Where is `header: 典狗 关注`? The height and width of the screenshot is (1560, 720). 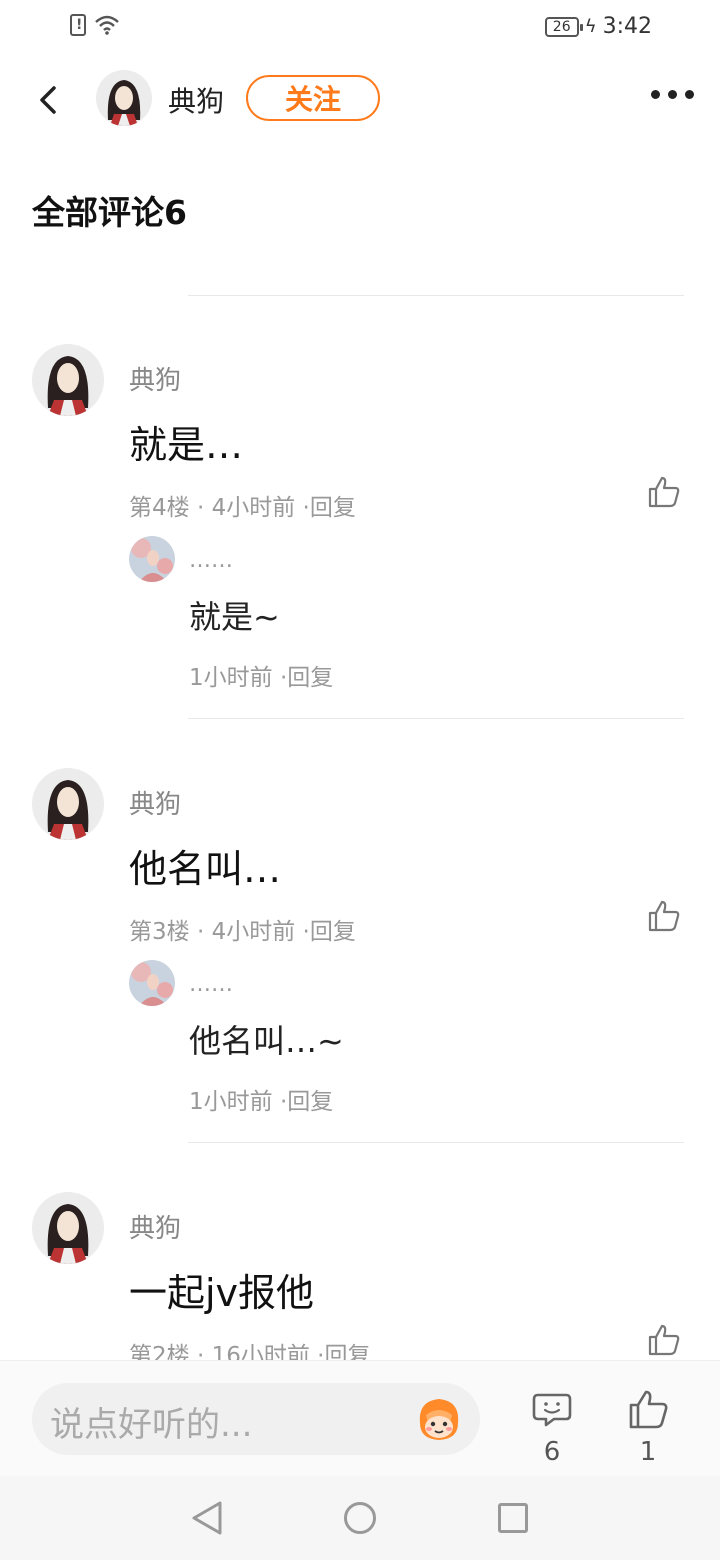
header: 典狗 关注 is located at coordinates (360, 100).